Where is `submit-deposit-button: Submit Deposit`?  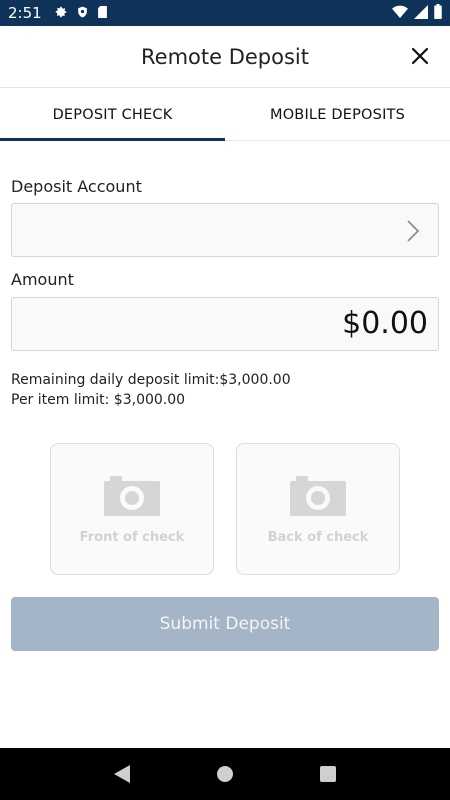 submit-deposit-button: Submit Deposit is located at coordinates (225, 624).